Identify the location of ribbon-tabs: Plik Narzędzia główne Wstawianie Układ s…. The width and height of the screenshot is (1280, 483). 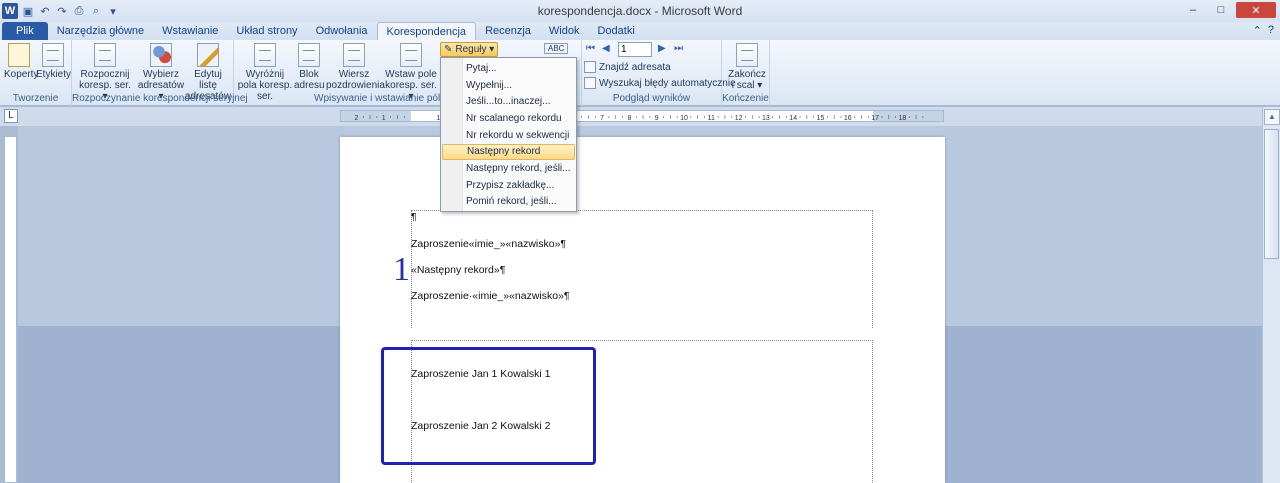
(640, 31).